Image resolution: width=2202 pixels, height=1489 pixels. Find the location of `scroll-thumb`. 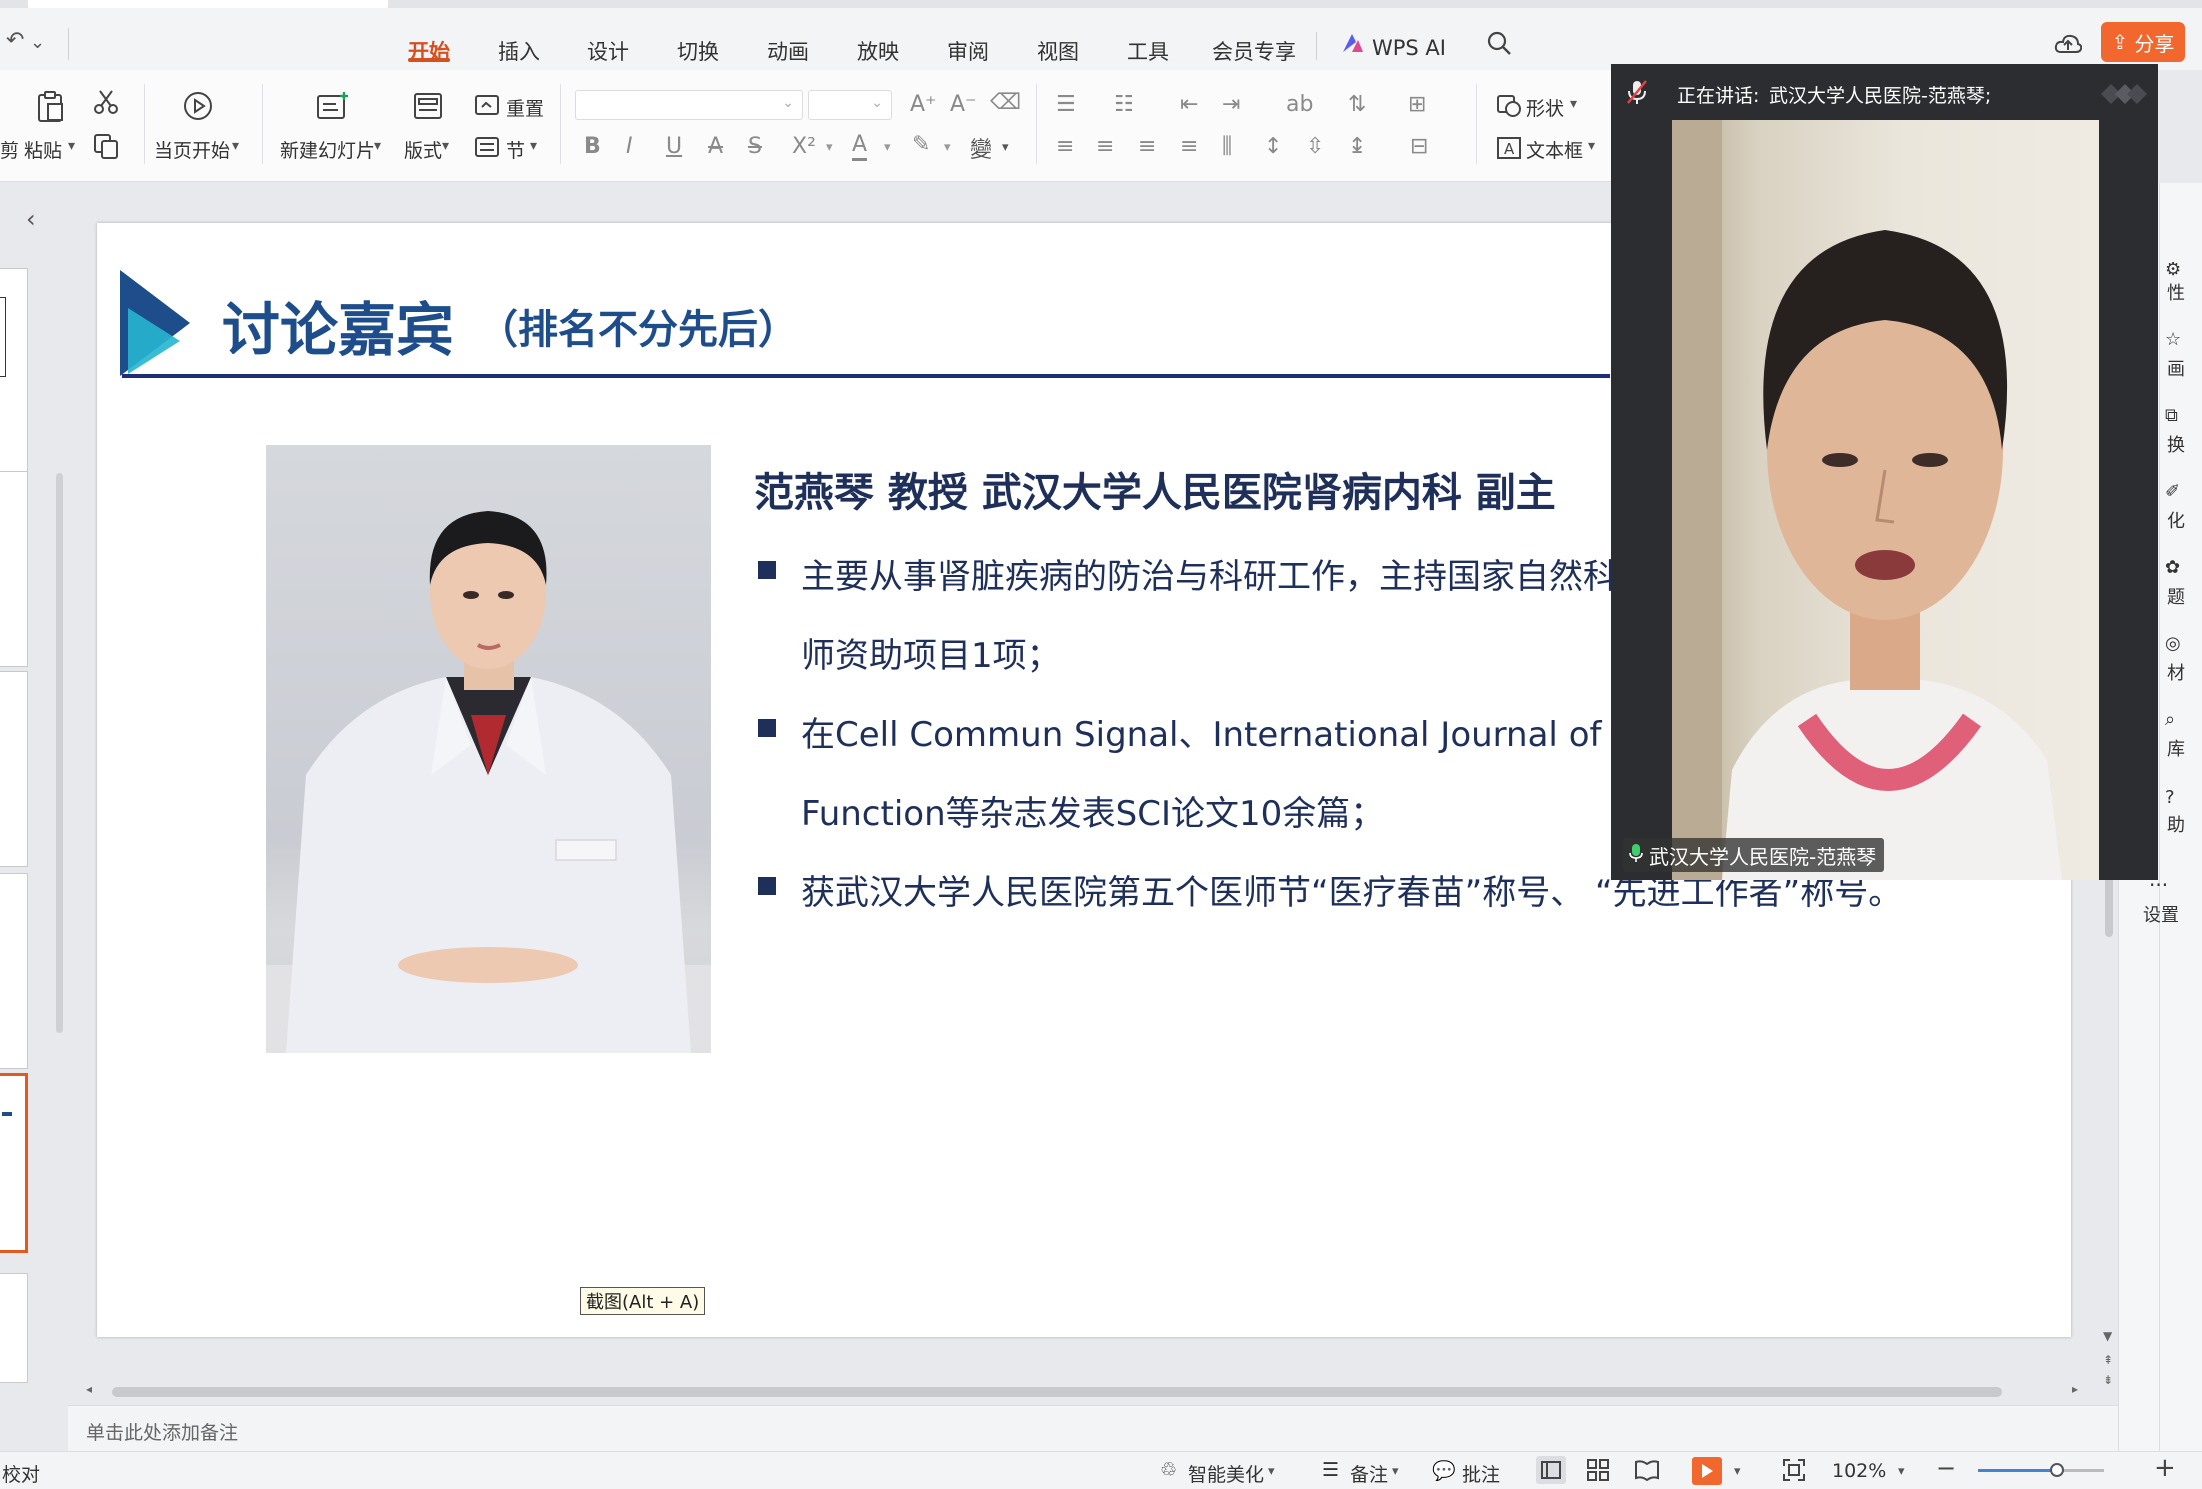

scroll-thumb is located at coordinates (1057, 1392).